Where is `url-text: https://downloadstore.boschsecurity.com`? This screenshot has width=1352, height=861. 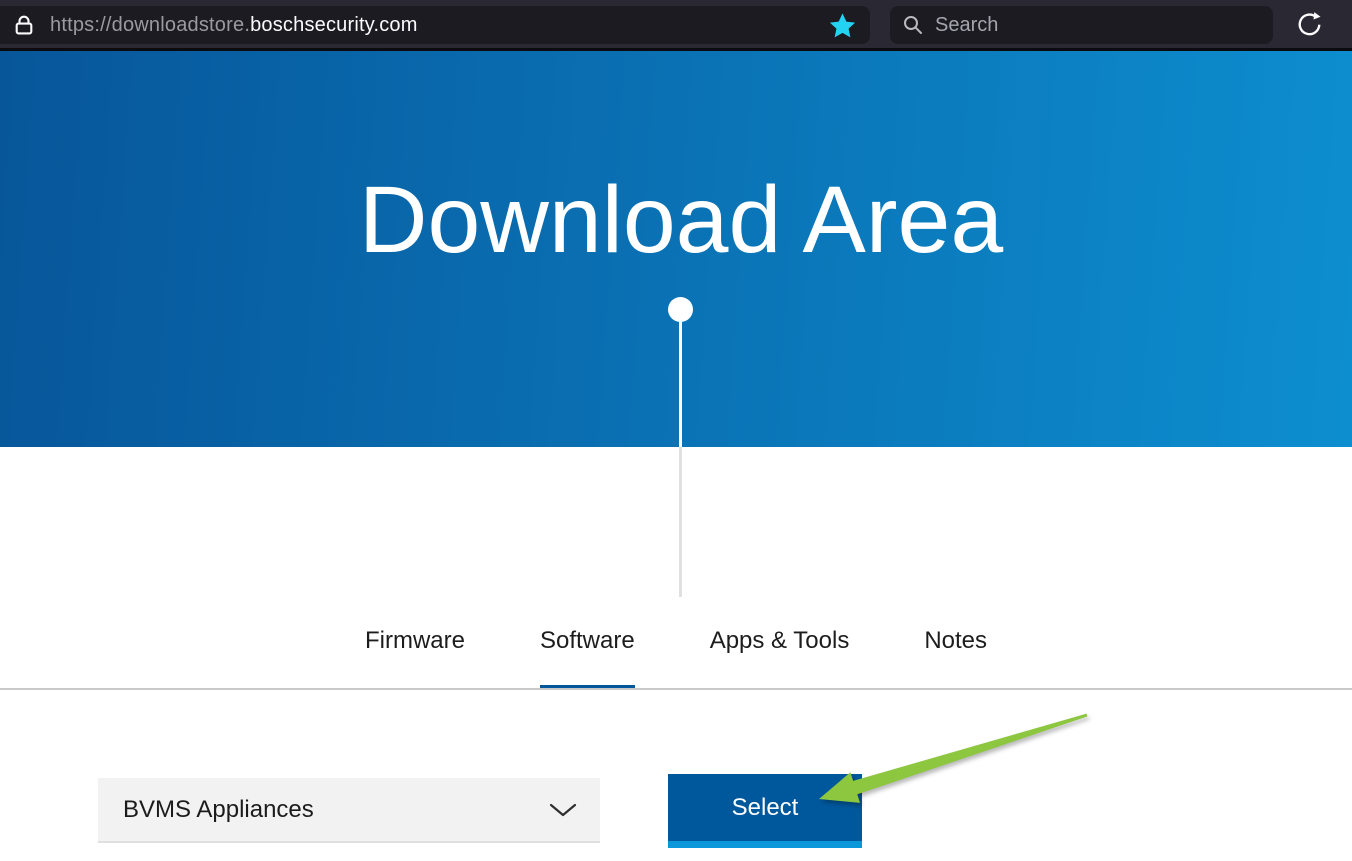
url-text: https://downloadstore.boschsecurity.com is located at coordinates (234, 25).